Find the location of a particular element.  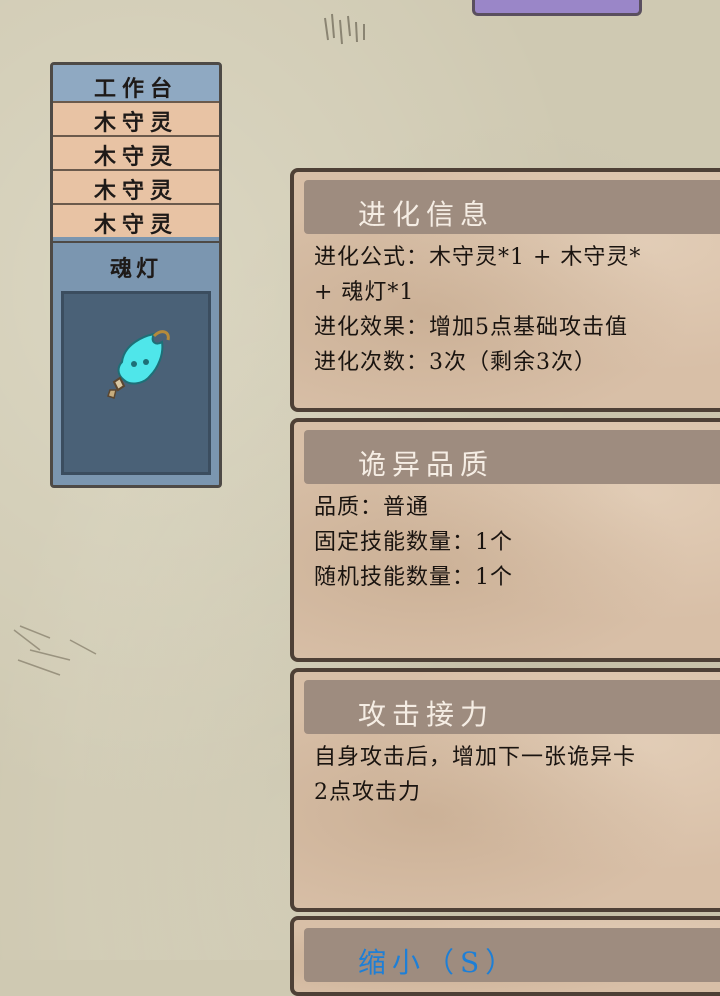

skill-panel: 攻击接力 自身攻击后，增加下一张诡异卡 2点攻击力 is located at coordinates (505, 790).